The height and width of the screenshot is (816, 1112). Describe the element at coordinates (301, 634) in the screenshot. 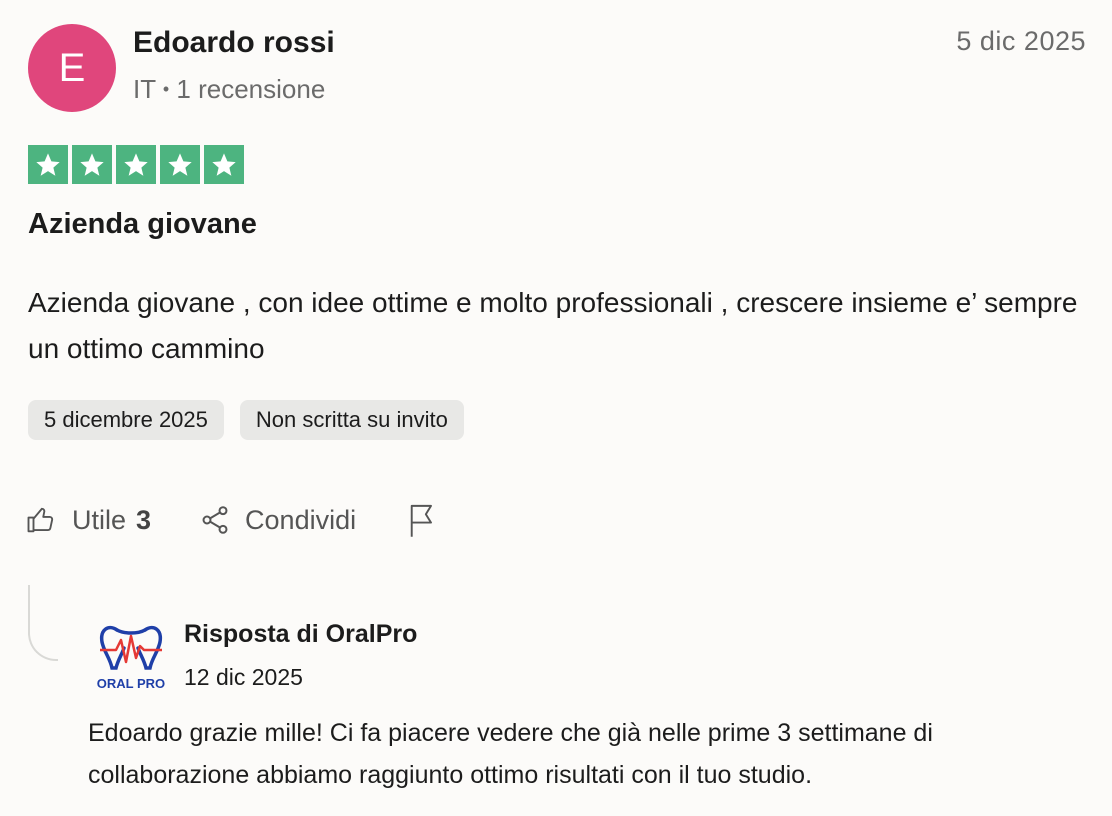

I see `reply-author: Risposta di OralPro` at that location.